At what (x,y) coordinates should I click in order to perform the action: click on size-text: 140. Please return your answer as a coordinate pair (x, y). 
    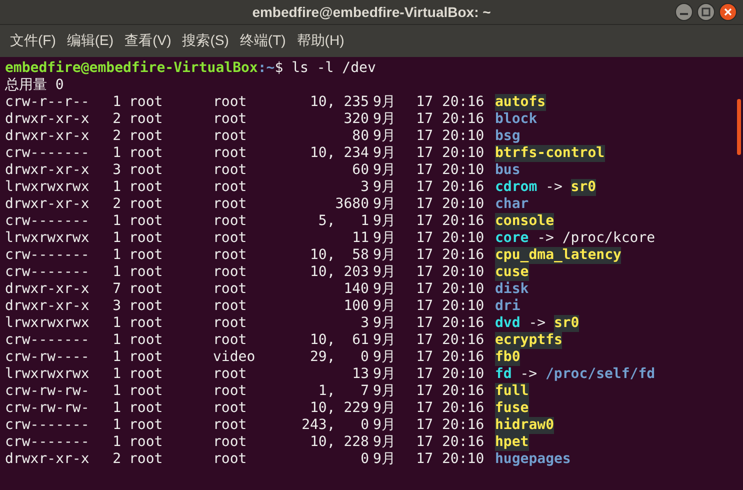
    Looking at the image, I should click on (355, 289).